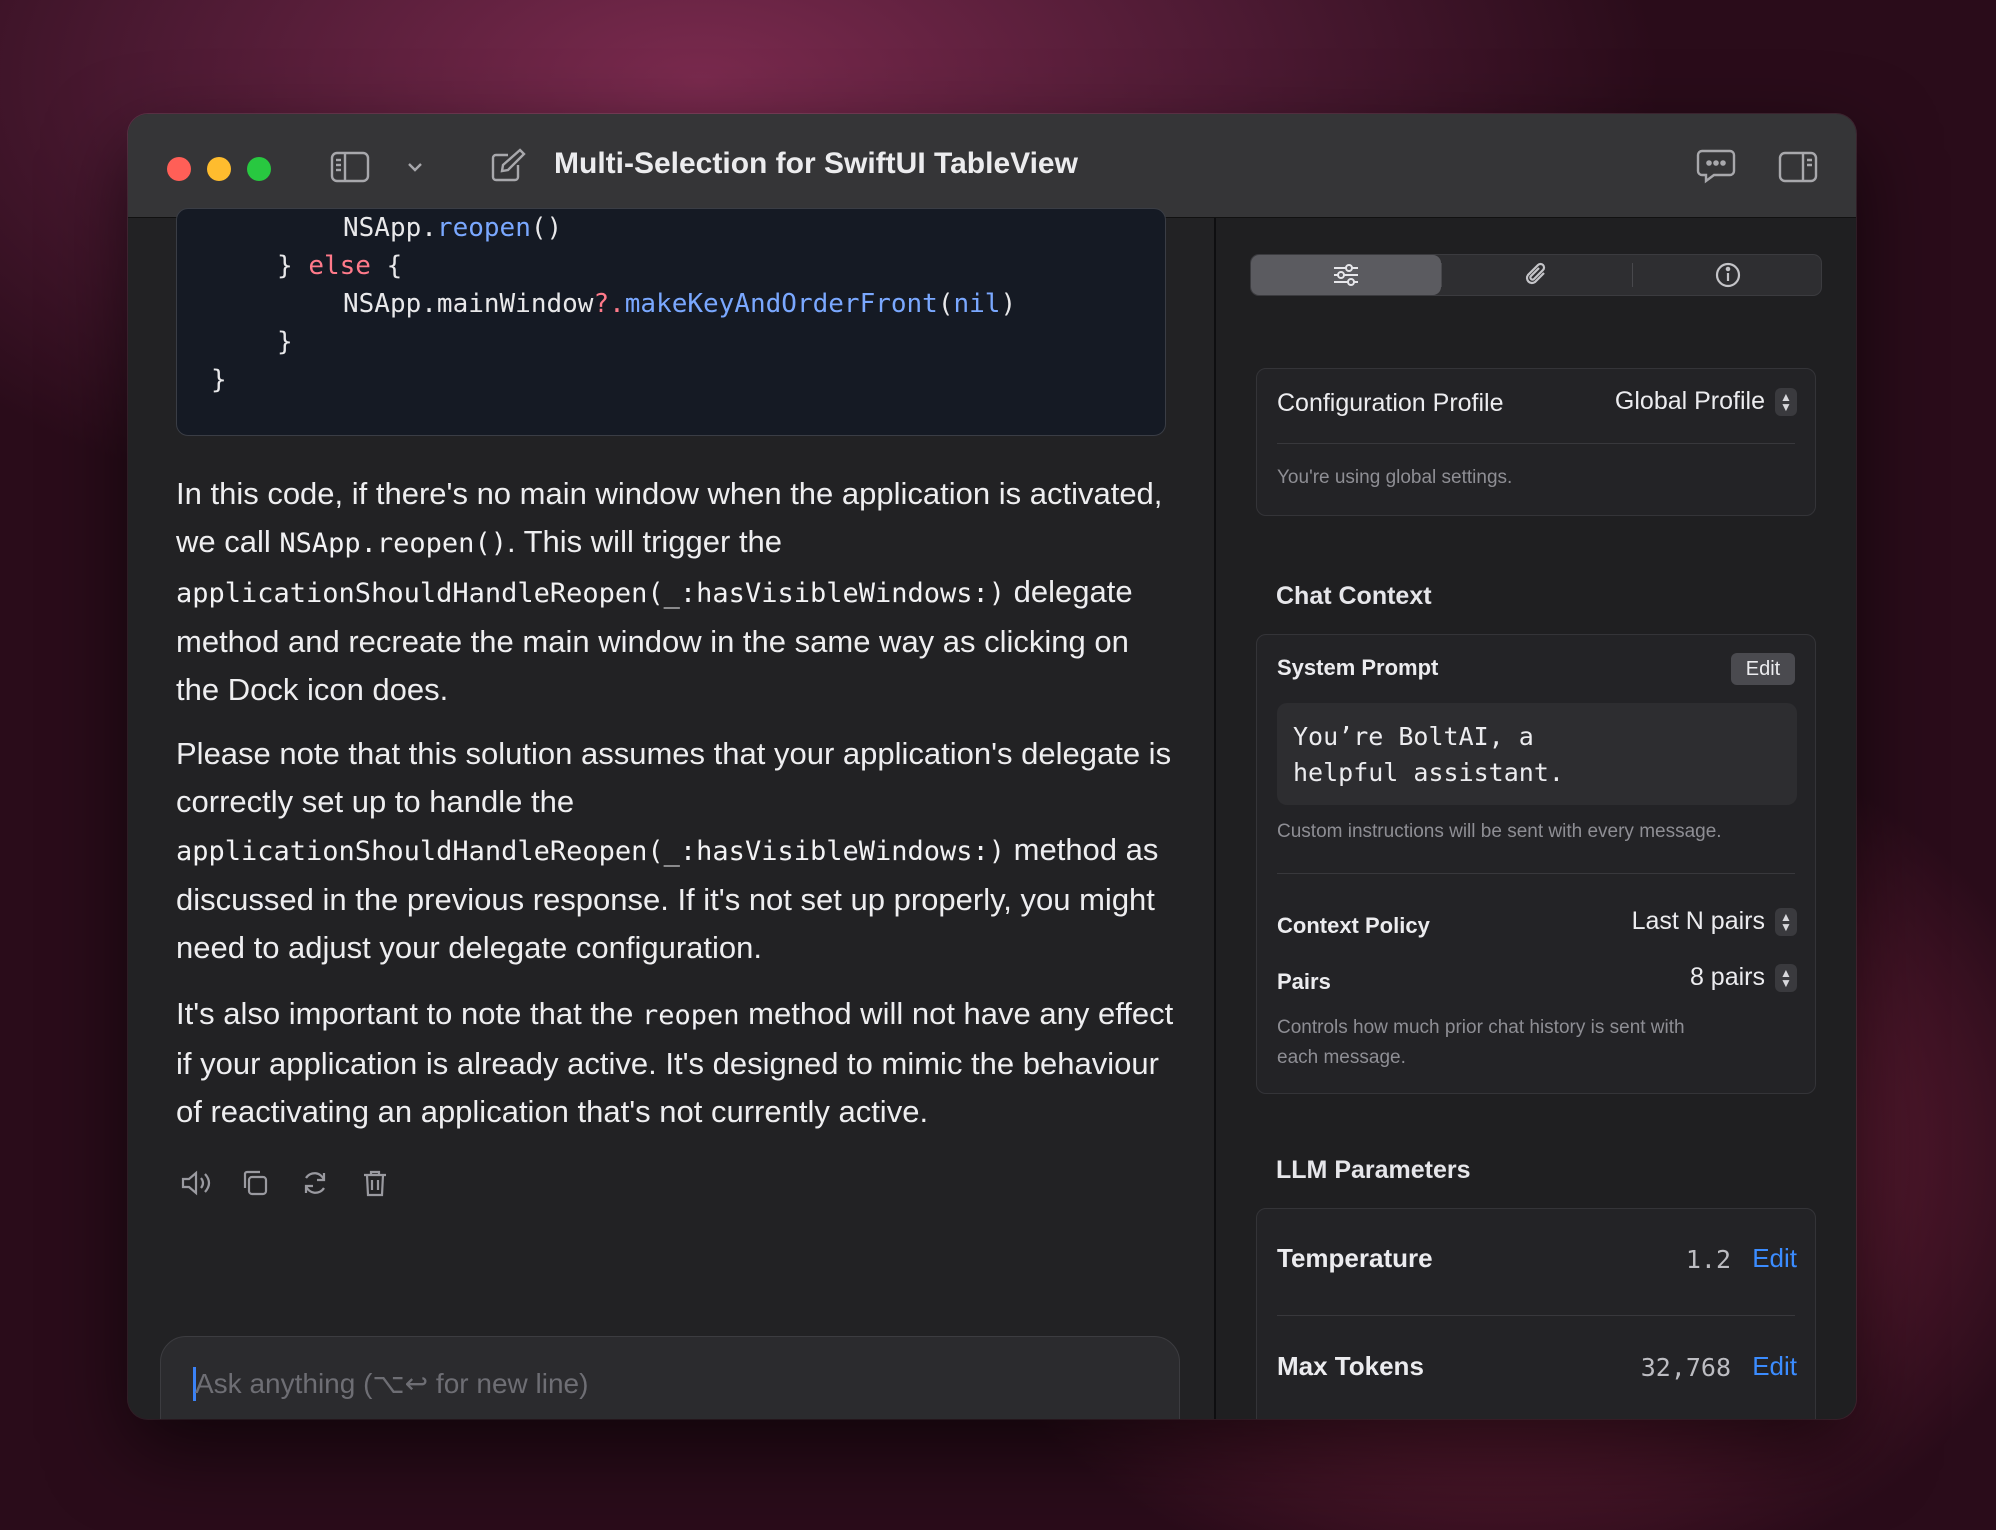 The height and width of the screenshot is (1530, 1996). I want to click on temperature-edit-link: Edit, so click(1774, 1258).